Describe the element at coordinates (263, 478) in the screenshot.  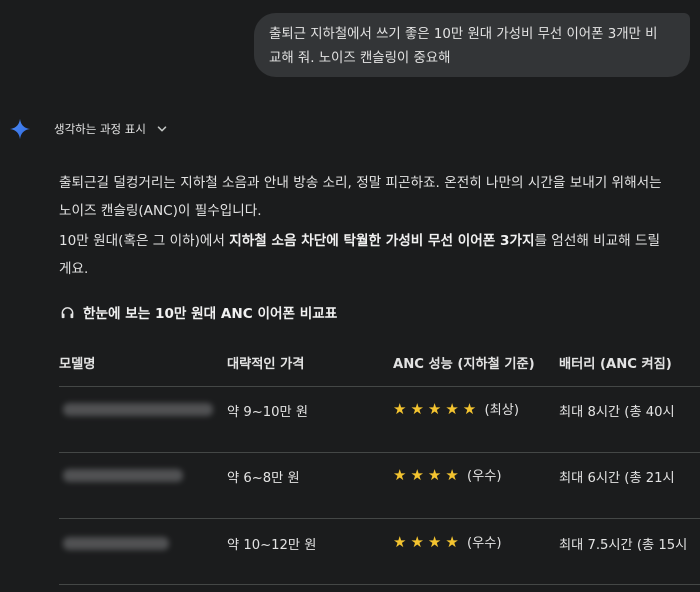
I see `row-2-price: 약 6~8만 원` at that location.